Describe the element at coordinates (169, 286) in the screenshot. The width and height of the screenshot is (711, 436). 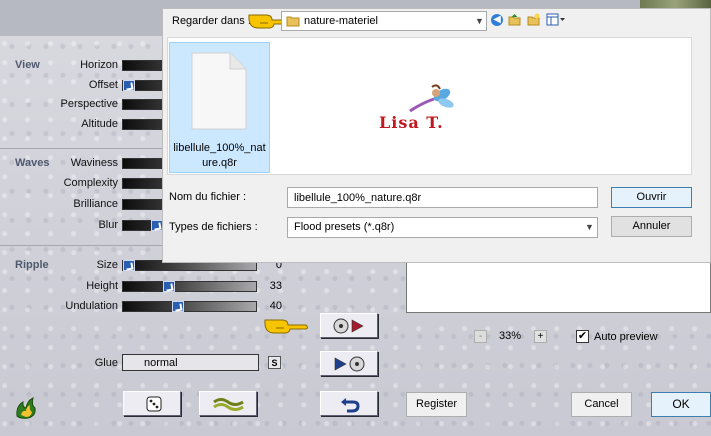
I see `height-slider-thumb` at that location.